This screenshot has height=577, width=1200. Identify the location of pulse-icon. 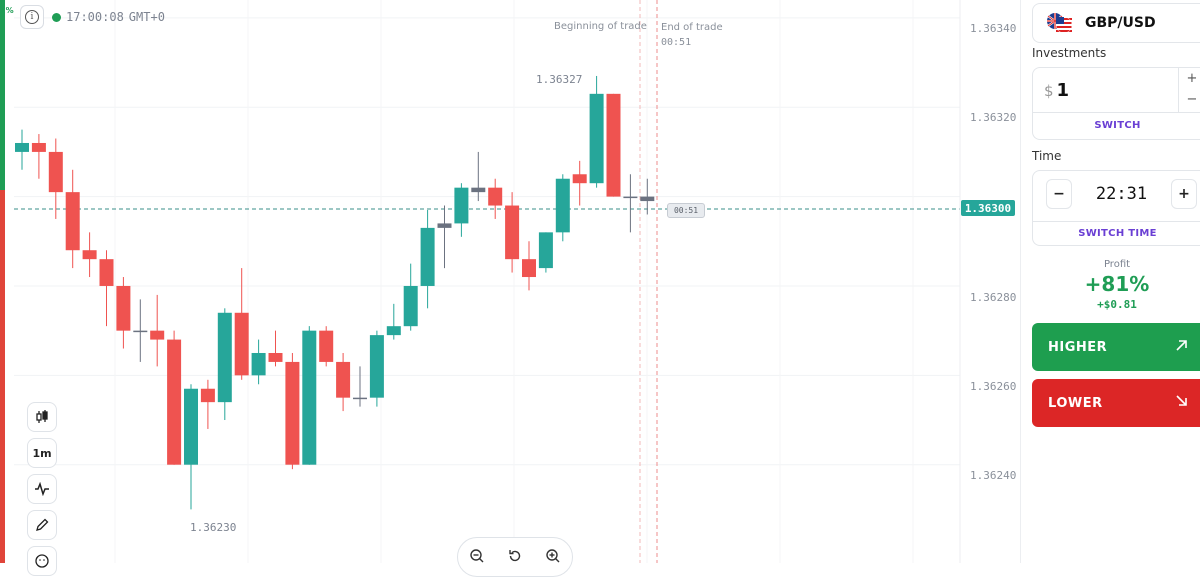
(42, 489).